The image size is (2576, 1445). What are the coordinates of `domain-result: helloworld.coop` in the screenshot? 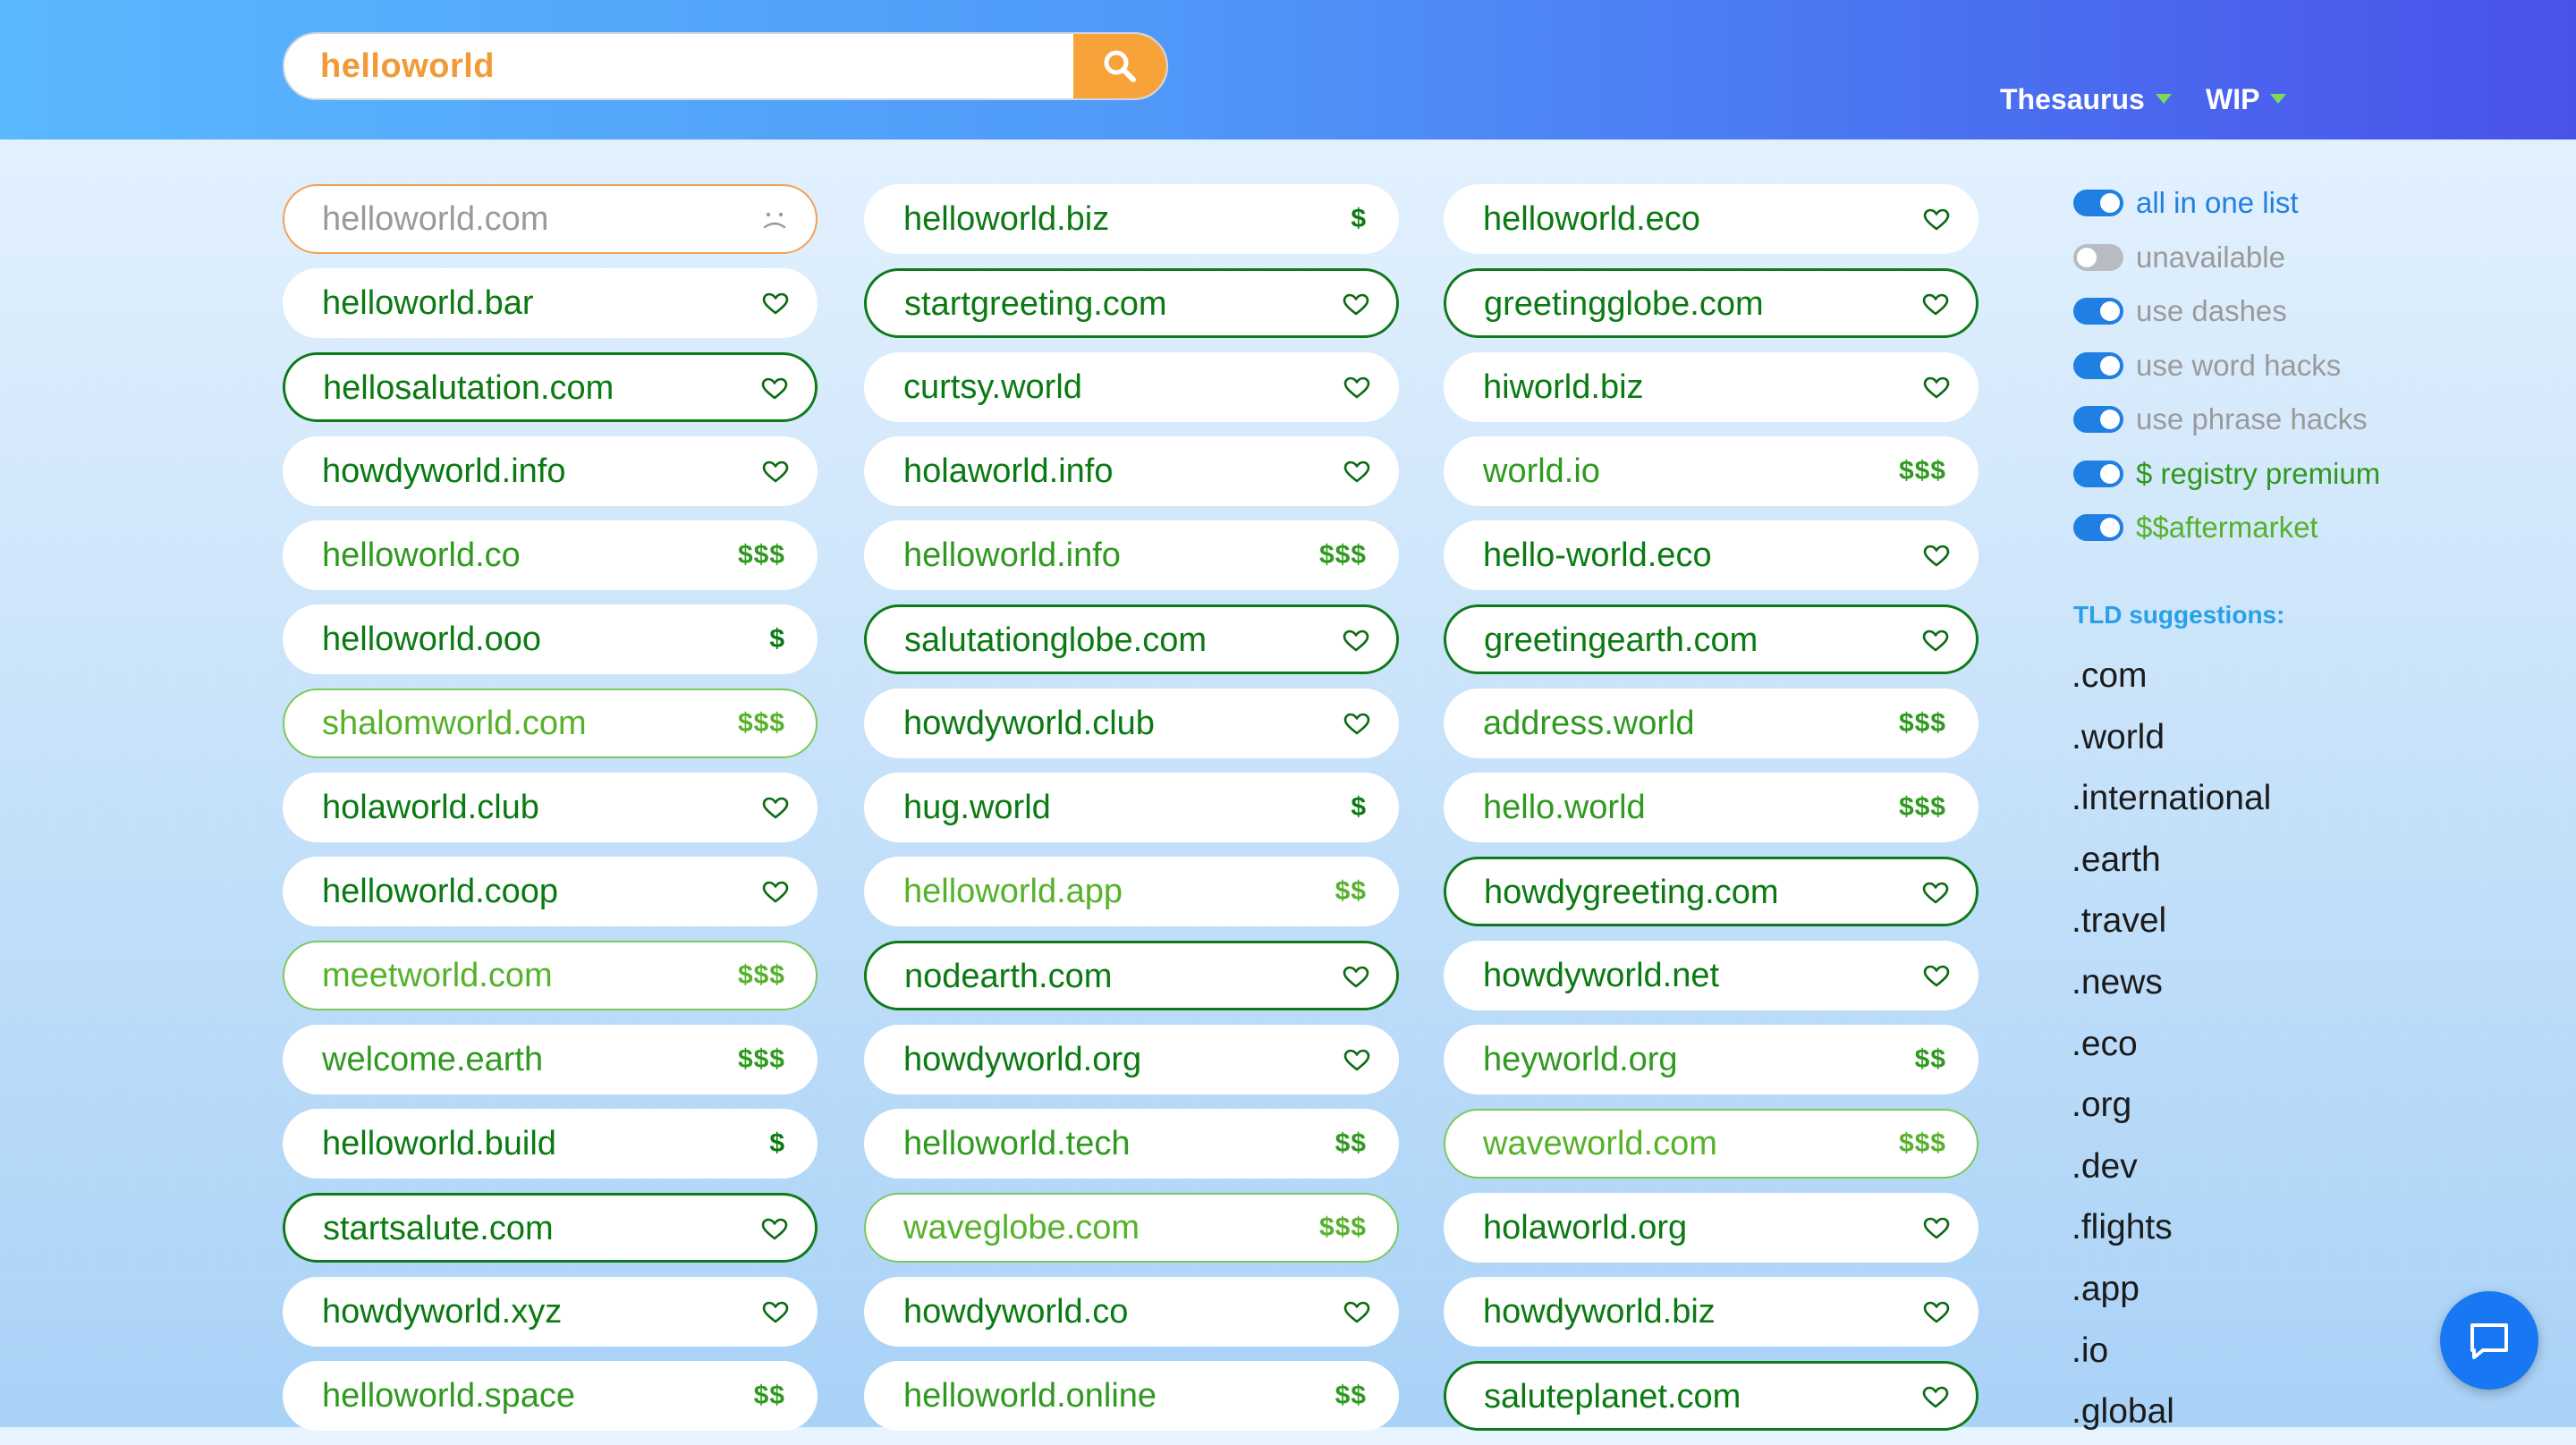 It's located at (550, 891).